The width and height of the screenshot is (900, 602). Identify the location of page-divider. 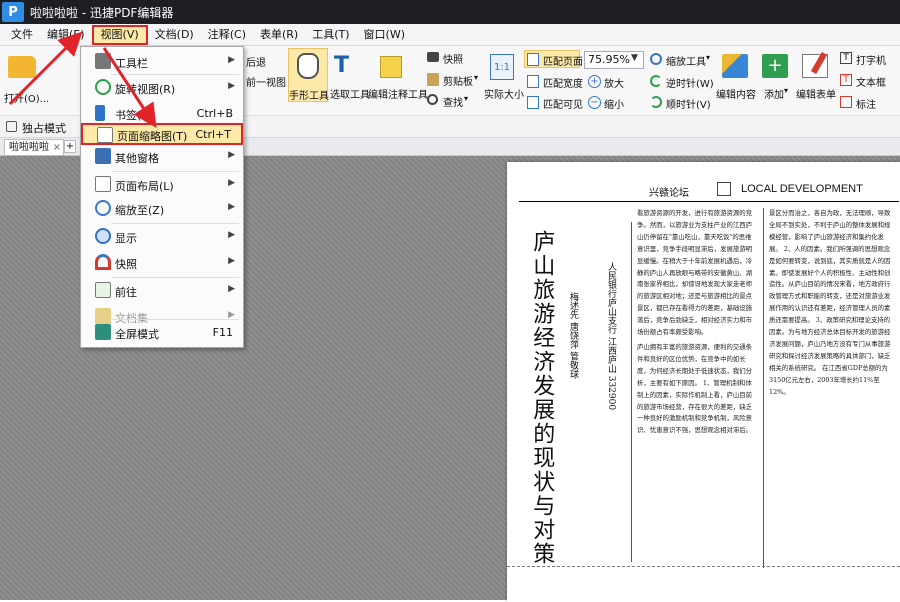
(703, 567).